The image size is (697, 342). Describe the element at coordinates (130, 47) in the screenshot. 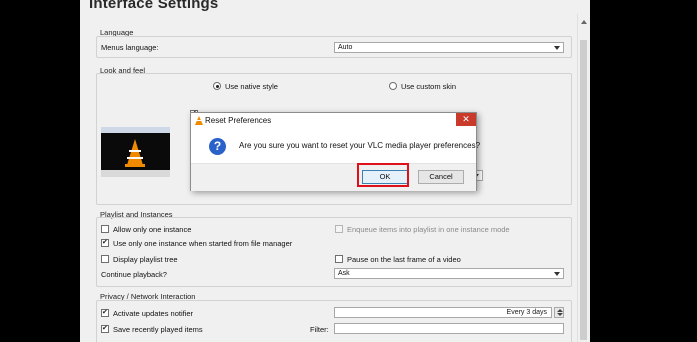

I see `menus-language-label: Menus language:` at that location.